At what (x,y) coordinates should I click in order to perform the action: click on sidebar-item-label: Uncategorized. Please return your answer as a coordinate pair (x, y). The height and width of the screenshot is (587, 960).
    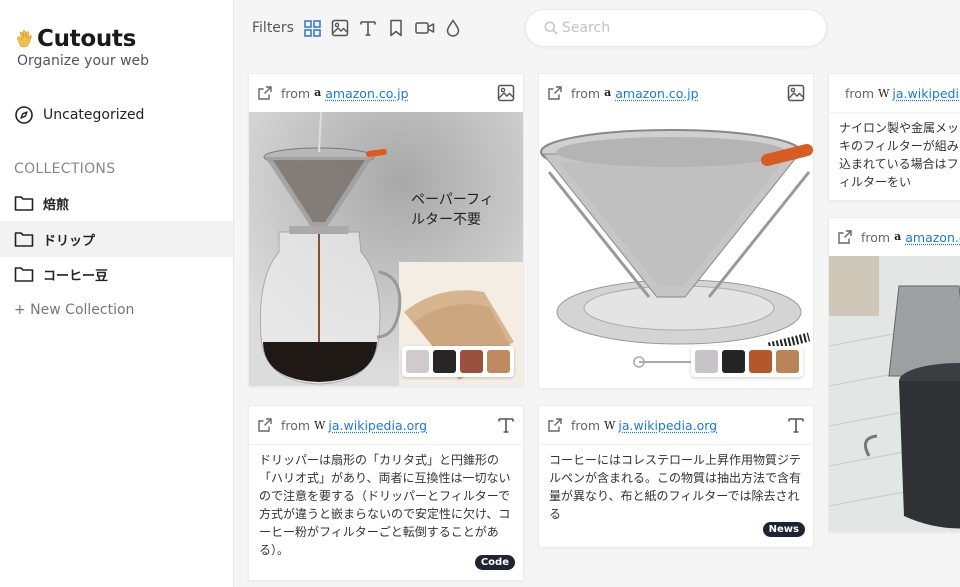
    Looking at the image, I should click on (94, 115).